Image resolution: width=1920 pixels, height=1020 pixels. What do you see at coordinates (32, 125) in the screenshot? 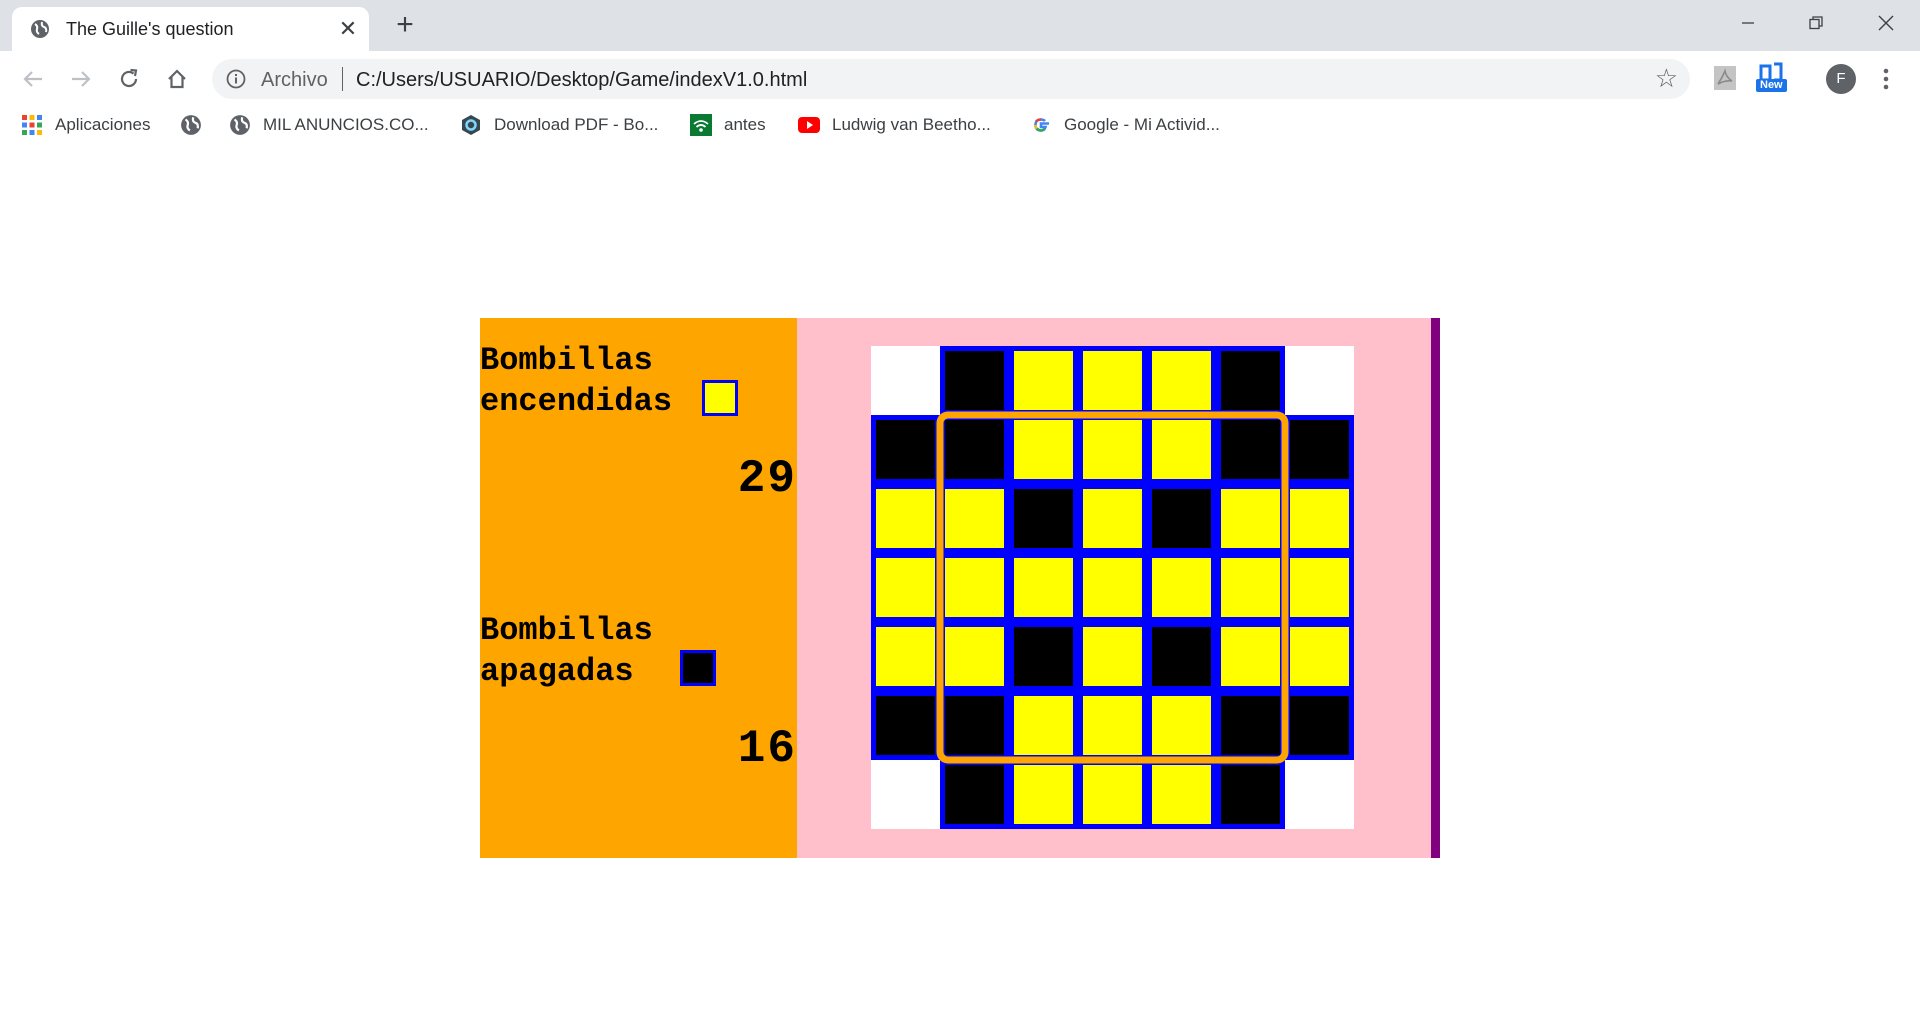
I see `apps-grid-icon` at bounding box center [32, 125].